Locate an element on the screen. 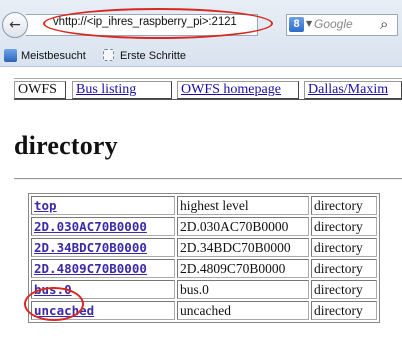 The height and width of the screenshot is (341, 402). description-cell: 2D.030AC70B0000 is located at coordinates (243, 226).